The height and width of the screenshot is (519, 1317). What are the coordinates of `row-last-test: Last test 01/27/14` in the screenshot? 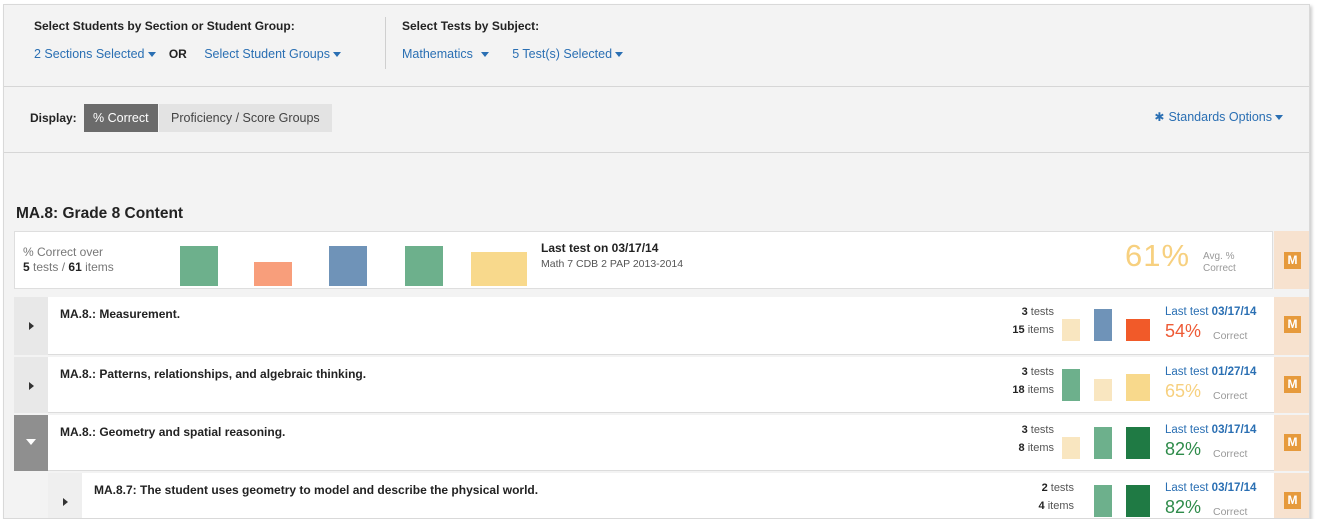 It's located at (1210, 372).